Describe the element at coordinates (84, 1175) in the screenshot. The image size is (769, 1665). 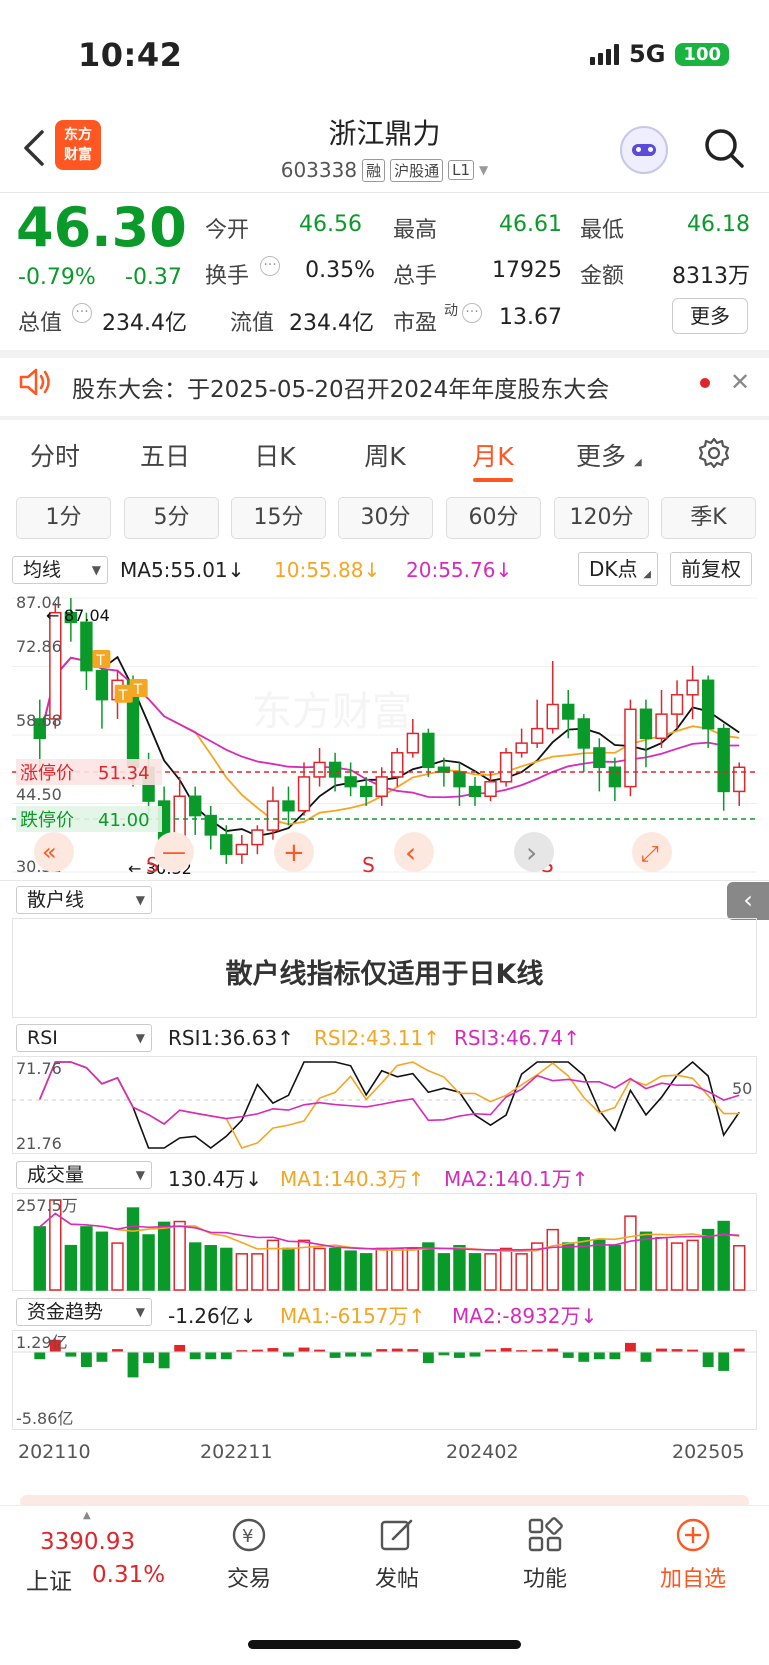
I see `volume-selector: 成交量 ▼` at that location.